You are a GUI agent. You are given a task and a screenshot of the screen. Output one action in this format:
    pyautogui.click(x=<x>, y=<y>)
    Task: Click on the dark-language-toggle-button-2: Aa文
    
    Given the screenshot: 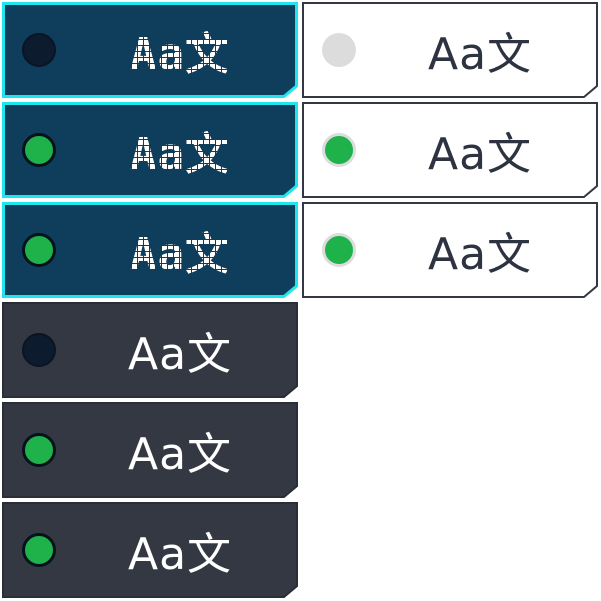 What is the action you would take?
    pyautogui.click(x=150, y=450)
    